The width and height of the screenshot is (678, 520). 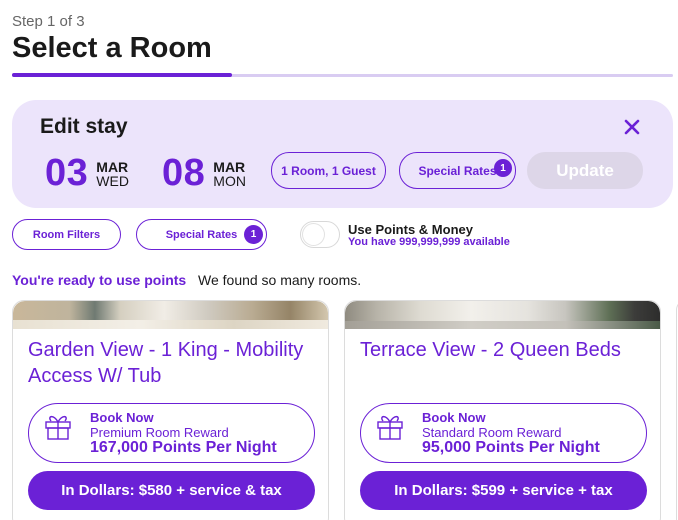 I want to click on rooms-guests-button: 1 Room, 1 Guest, so click(x=328, y=170).